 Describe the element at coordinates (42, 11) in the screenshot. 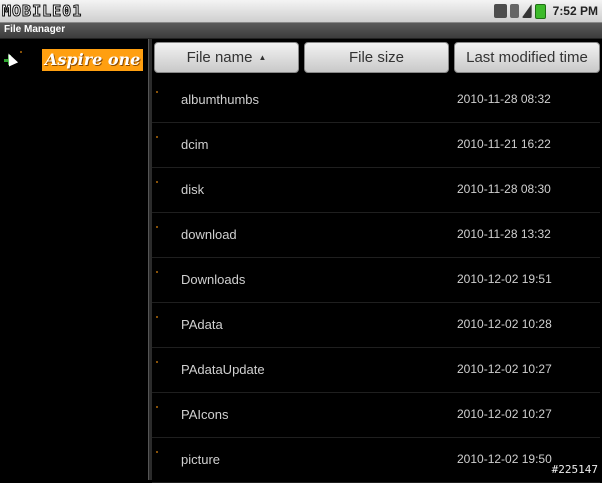

I see `watermark-logo: MOBILE01` at that location.